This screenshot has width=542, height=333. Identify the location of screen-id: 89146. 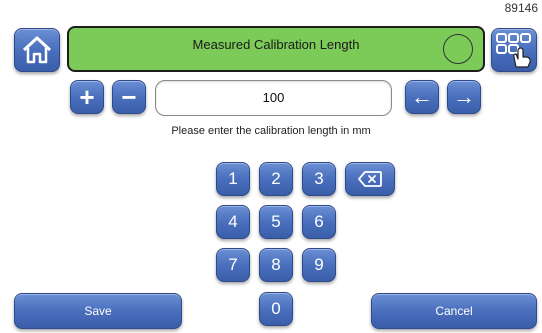
(521, 8).